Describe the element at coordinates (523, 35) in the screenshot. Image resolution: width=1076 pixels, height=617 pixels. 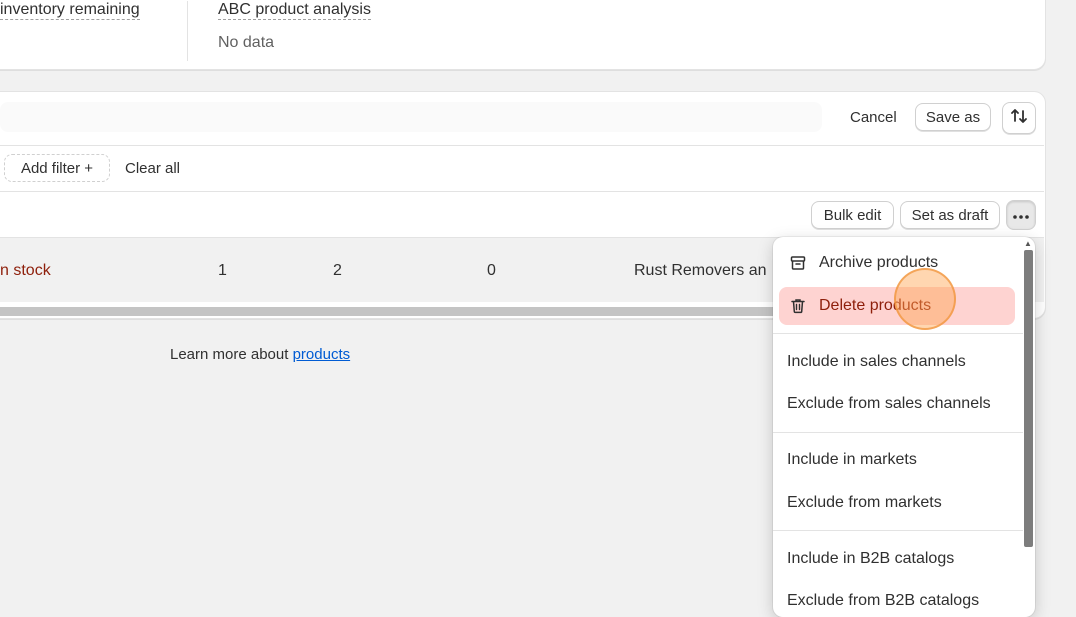
I see `analytics-card` at that location.